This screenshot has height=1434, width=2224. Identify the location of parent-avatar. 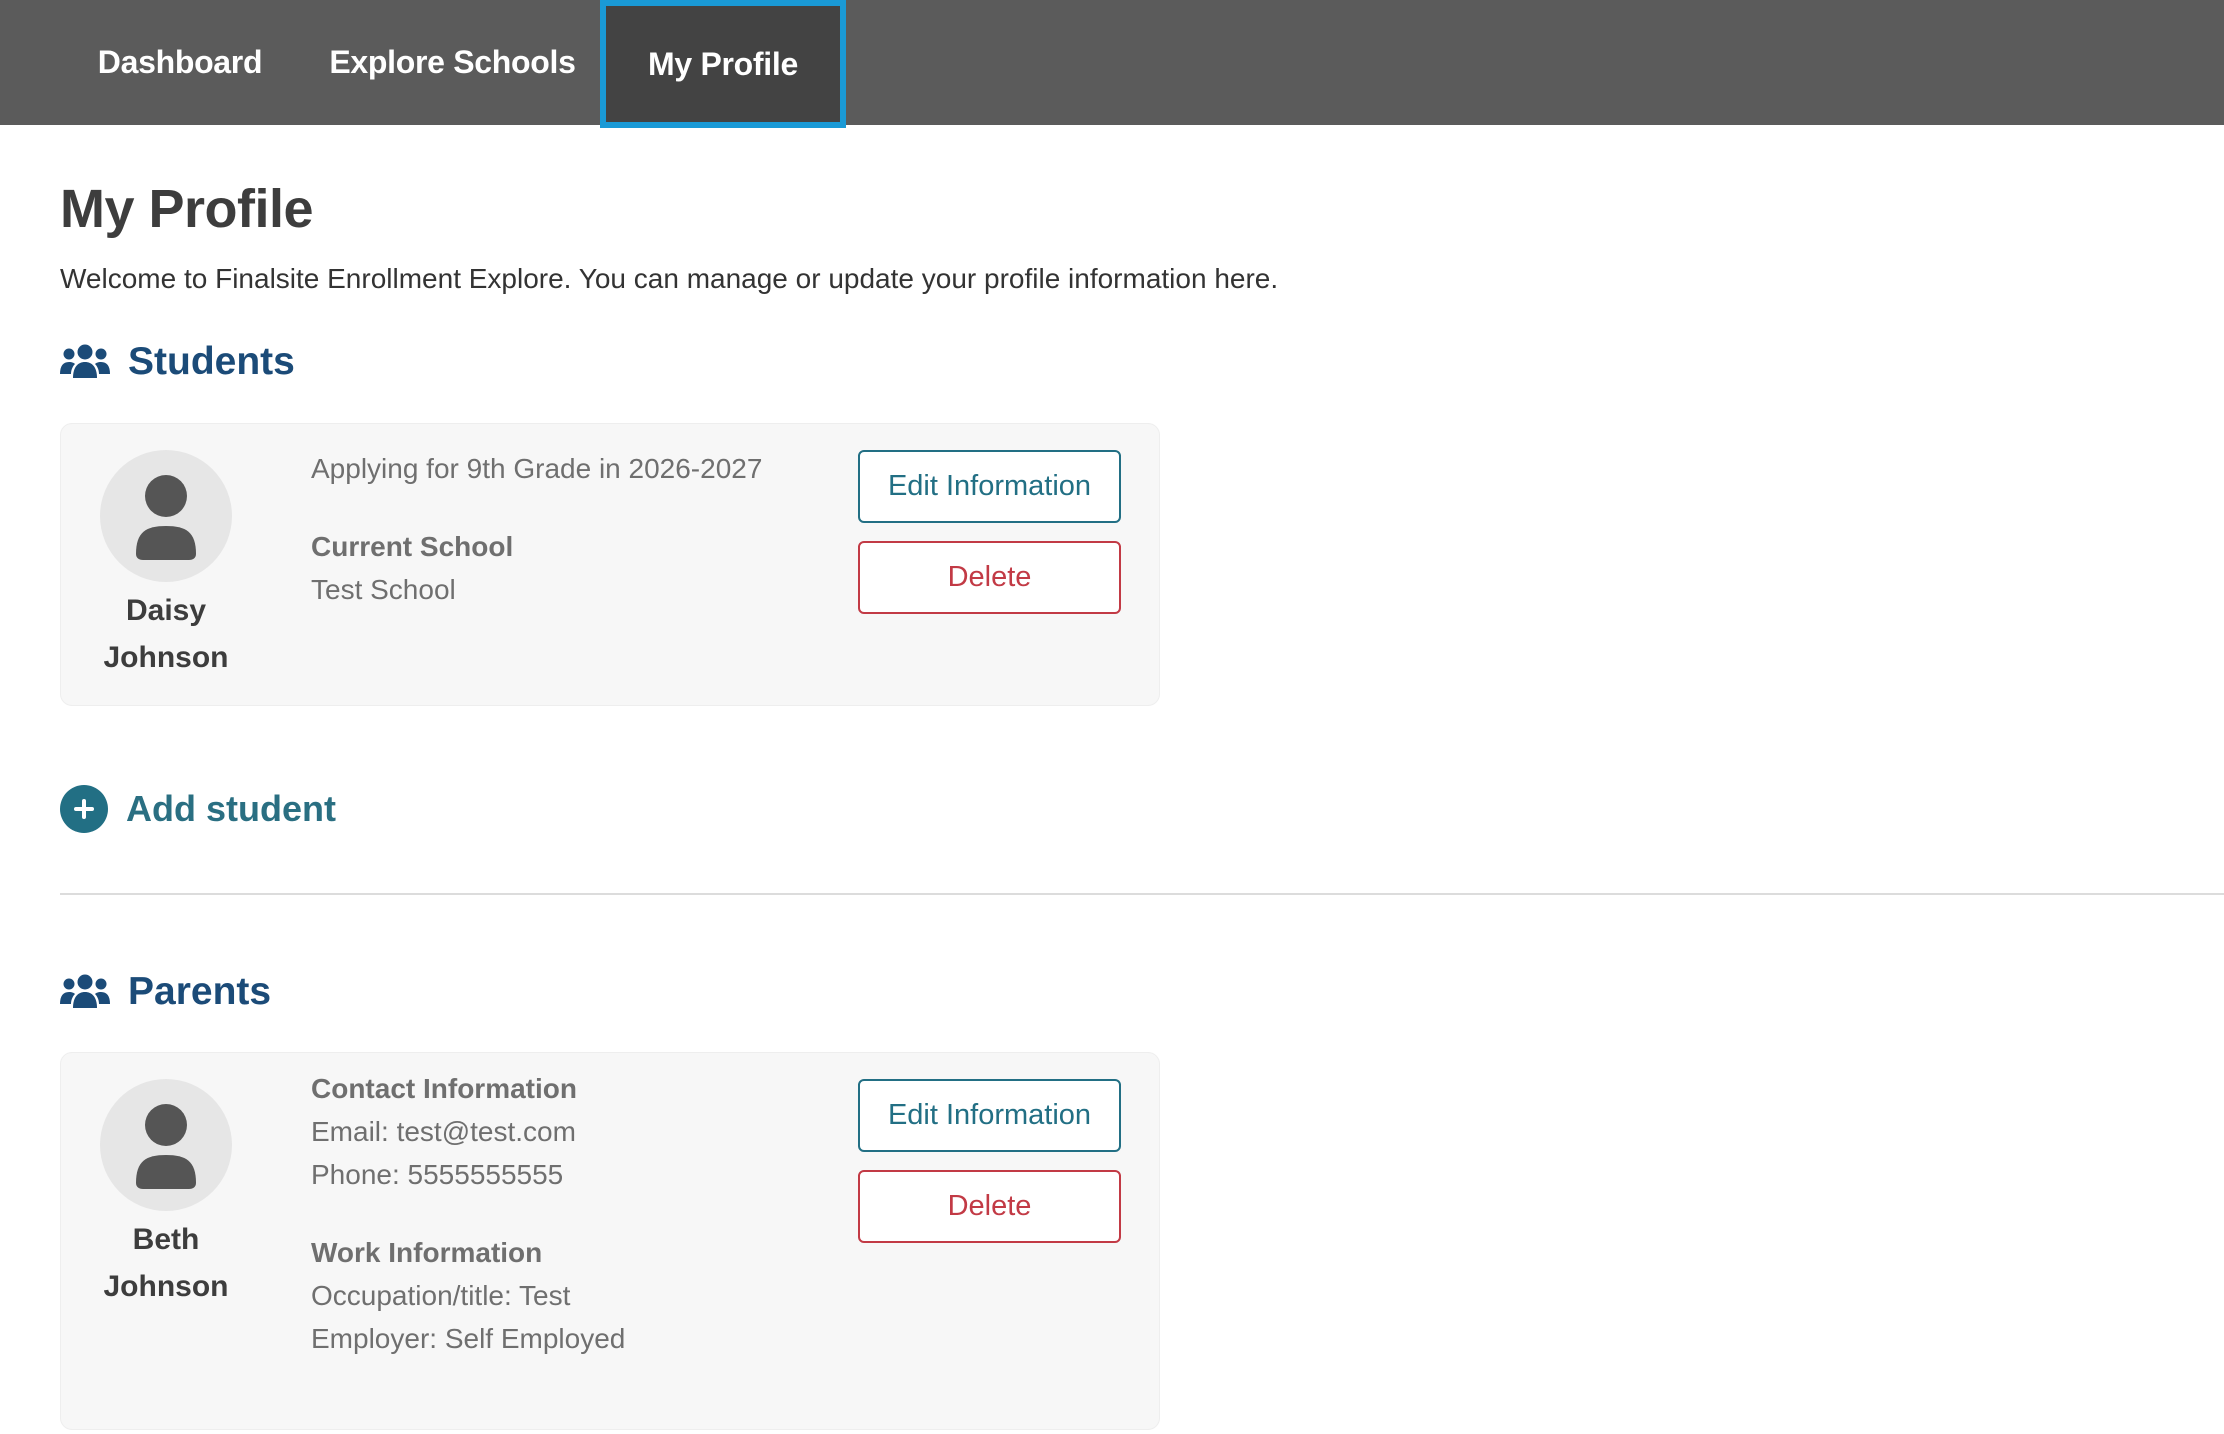
(166, 1145).